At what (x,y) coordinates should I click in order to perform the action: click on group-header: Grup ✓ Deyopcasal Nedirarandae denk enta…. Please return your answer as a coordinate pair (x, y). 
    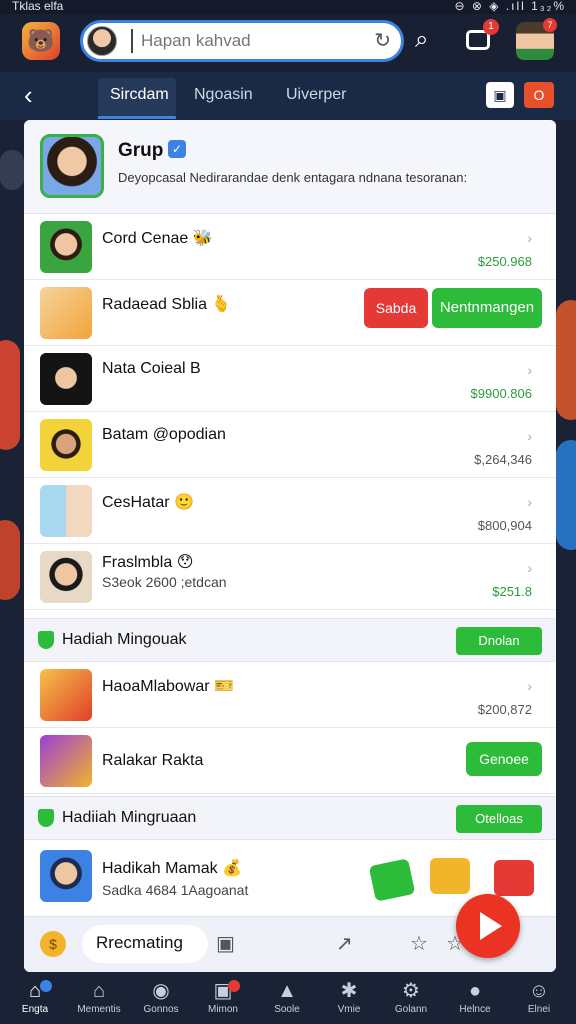
    Looking at the image, I should click on (290, 167).